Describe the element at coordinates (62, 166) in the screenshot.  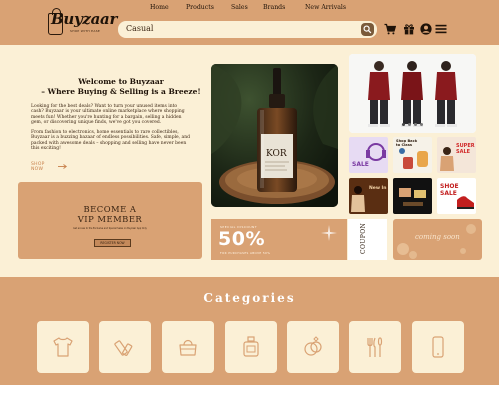
I see `arrow-right-icon` at that location.